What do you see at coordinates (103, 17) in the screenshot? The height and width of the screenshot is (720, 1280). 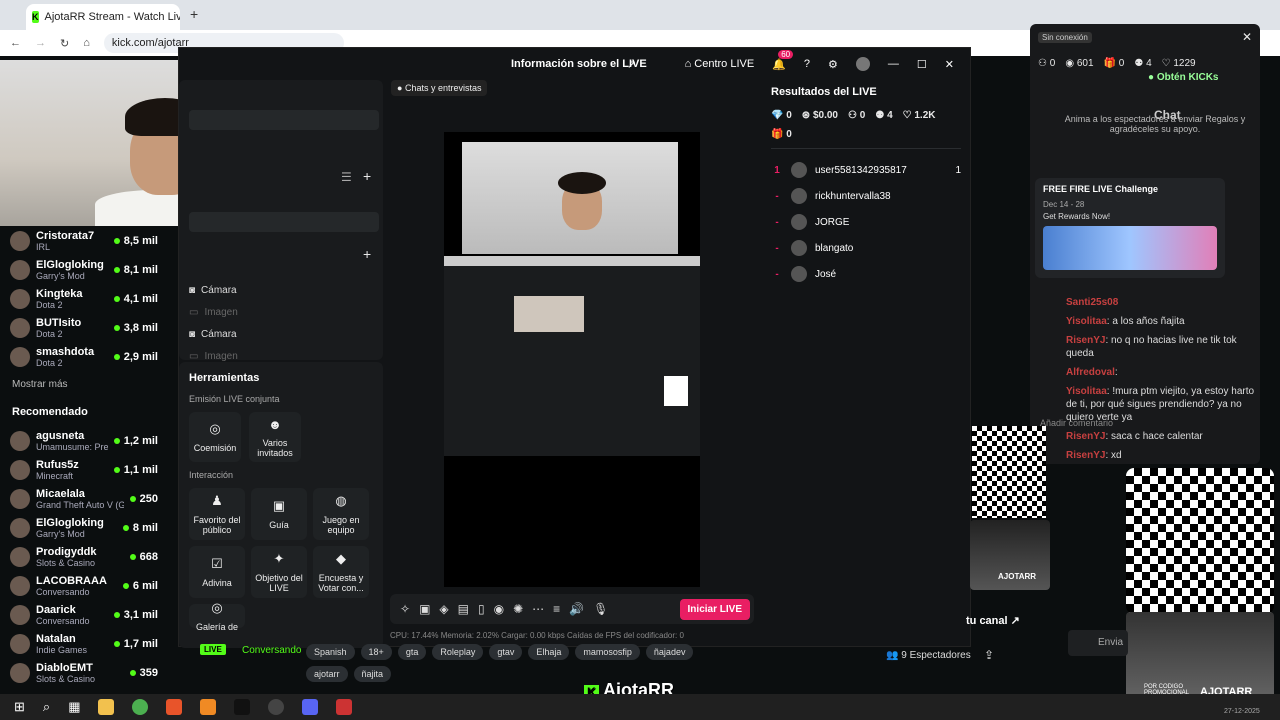 I see `browser-tab: K AjotaRR Stream - Watch Live on ✕` at bounding box center [103, 17].